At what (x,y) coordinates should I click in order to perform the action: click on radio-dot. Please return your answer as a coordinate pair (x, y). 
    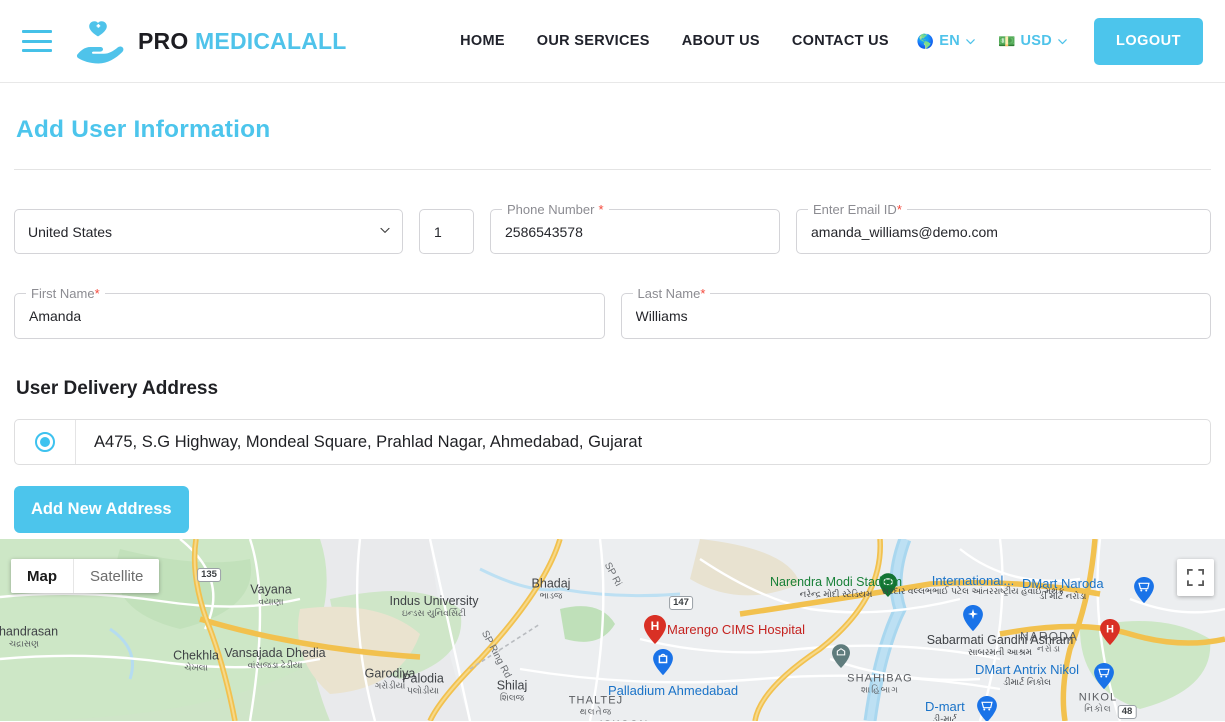
    Looking at the image, I should click on (45, 442).